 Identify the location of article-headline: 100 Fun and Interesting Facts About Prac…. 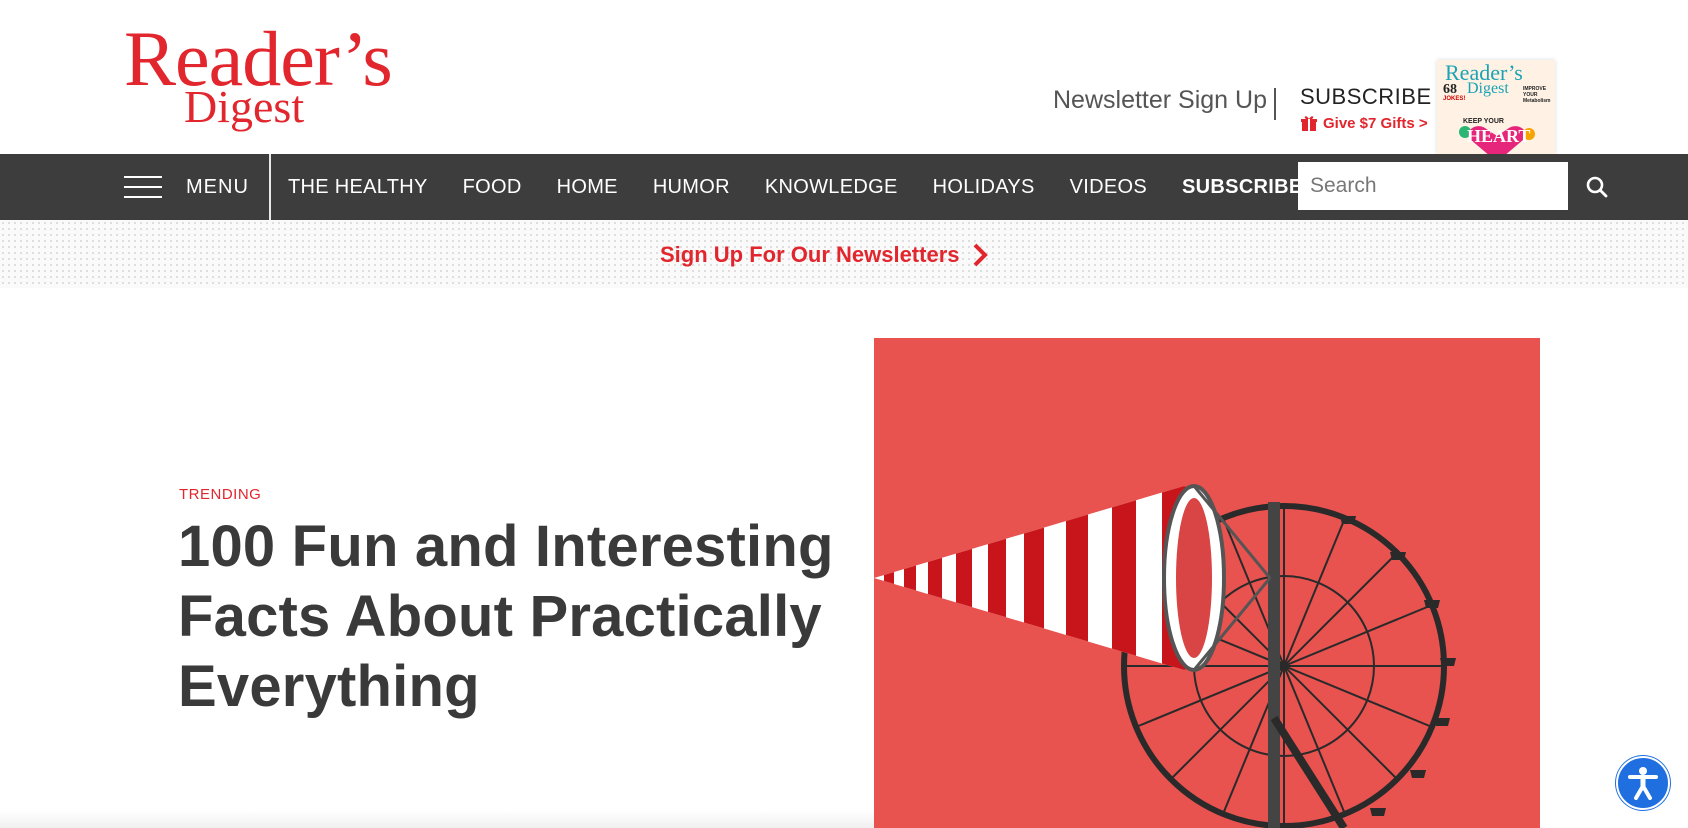
(528, 617).